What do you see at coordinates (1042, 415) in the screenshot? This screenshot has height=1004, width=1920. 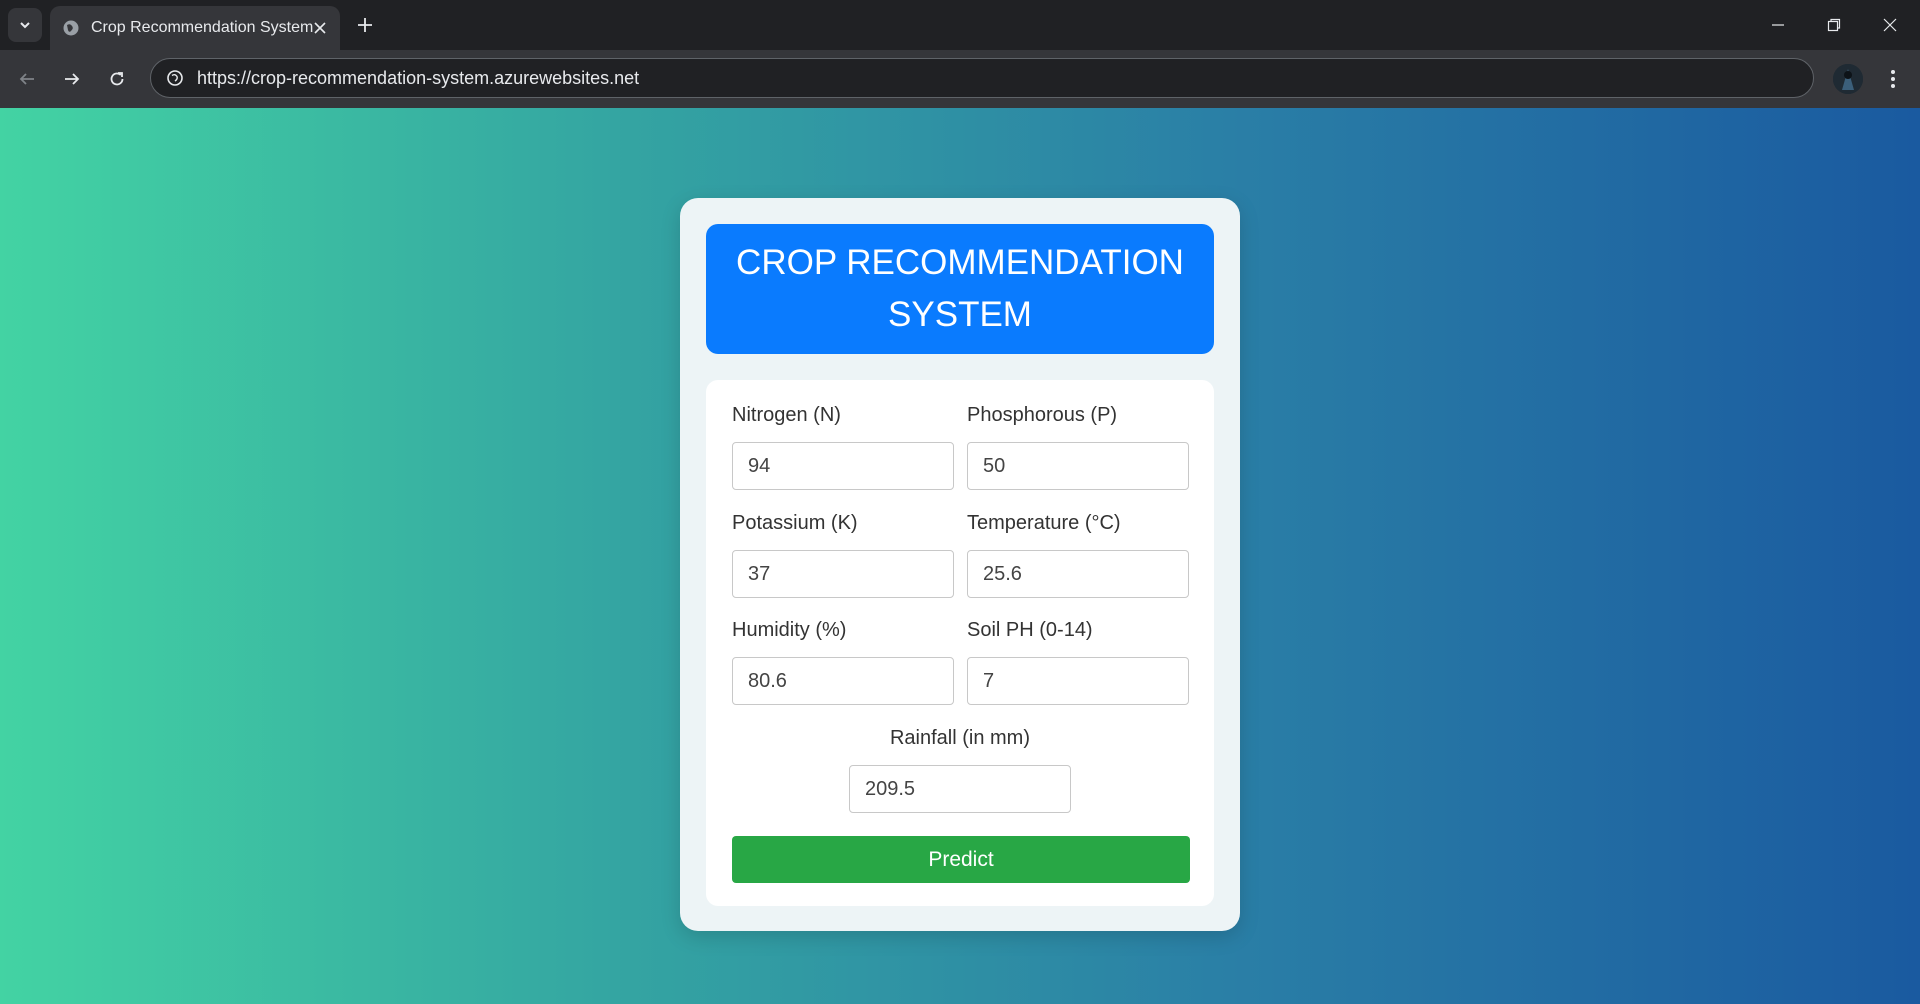 I see `phosphorous-label: Phosphorous (P)` at bounding box center [1042, 415].